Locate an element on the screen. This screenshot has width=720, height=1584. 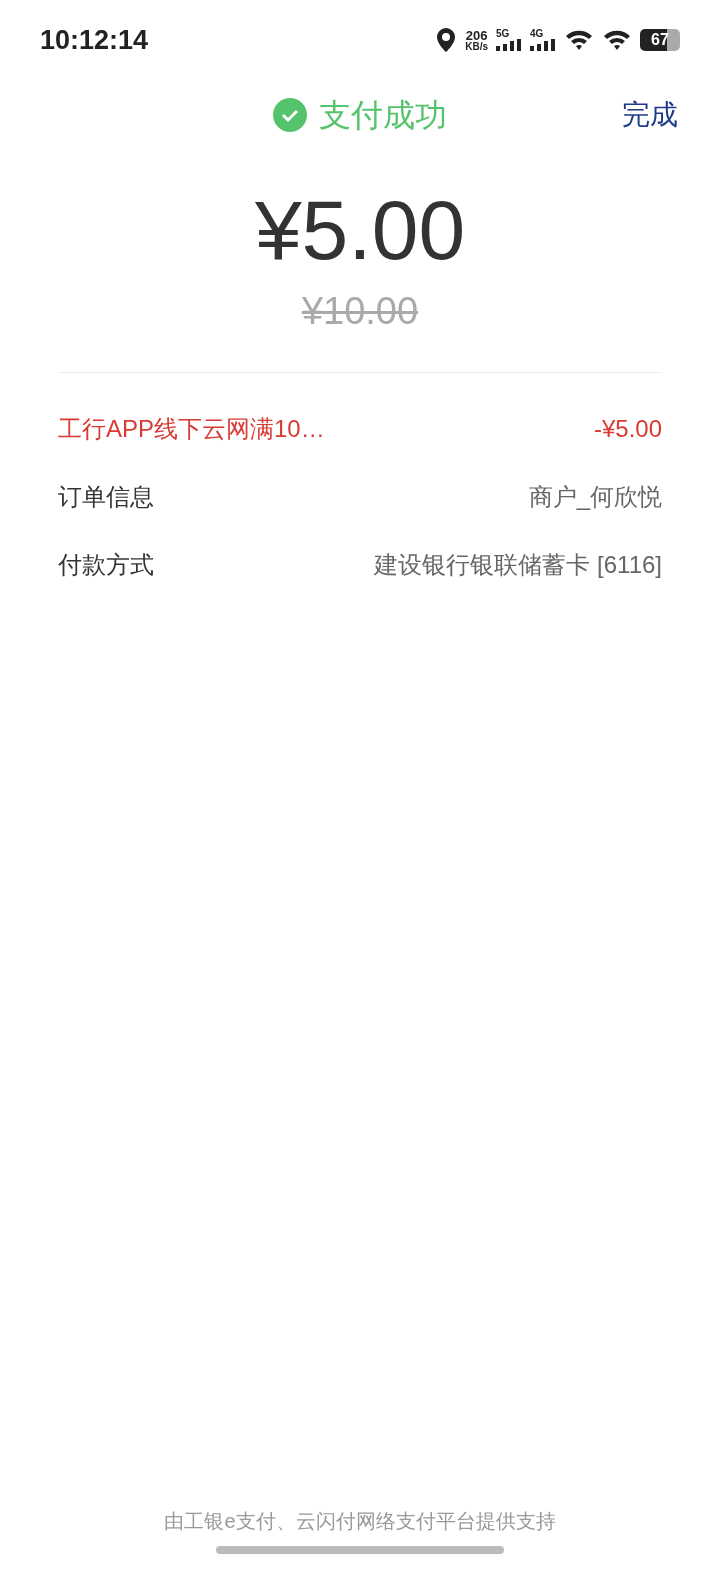
network-type: 4G is located at coordinates (537, 34).